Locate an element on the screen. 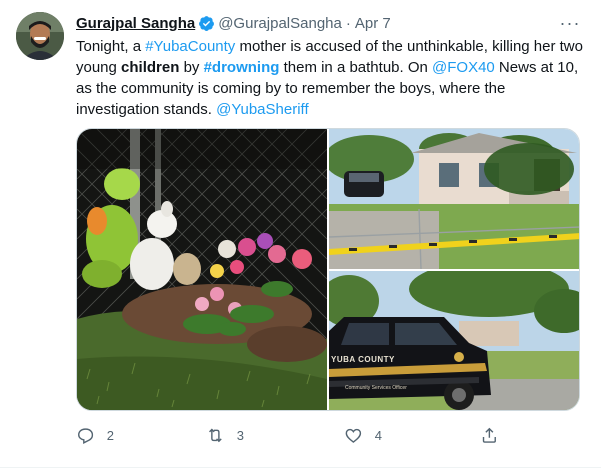 The height and width of the screenshot is (468, 601). tweet-text-segment: by is located at coordinates (191, 67).